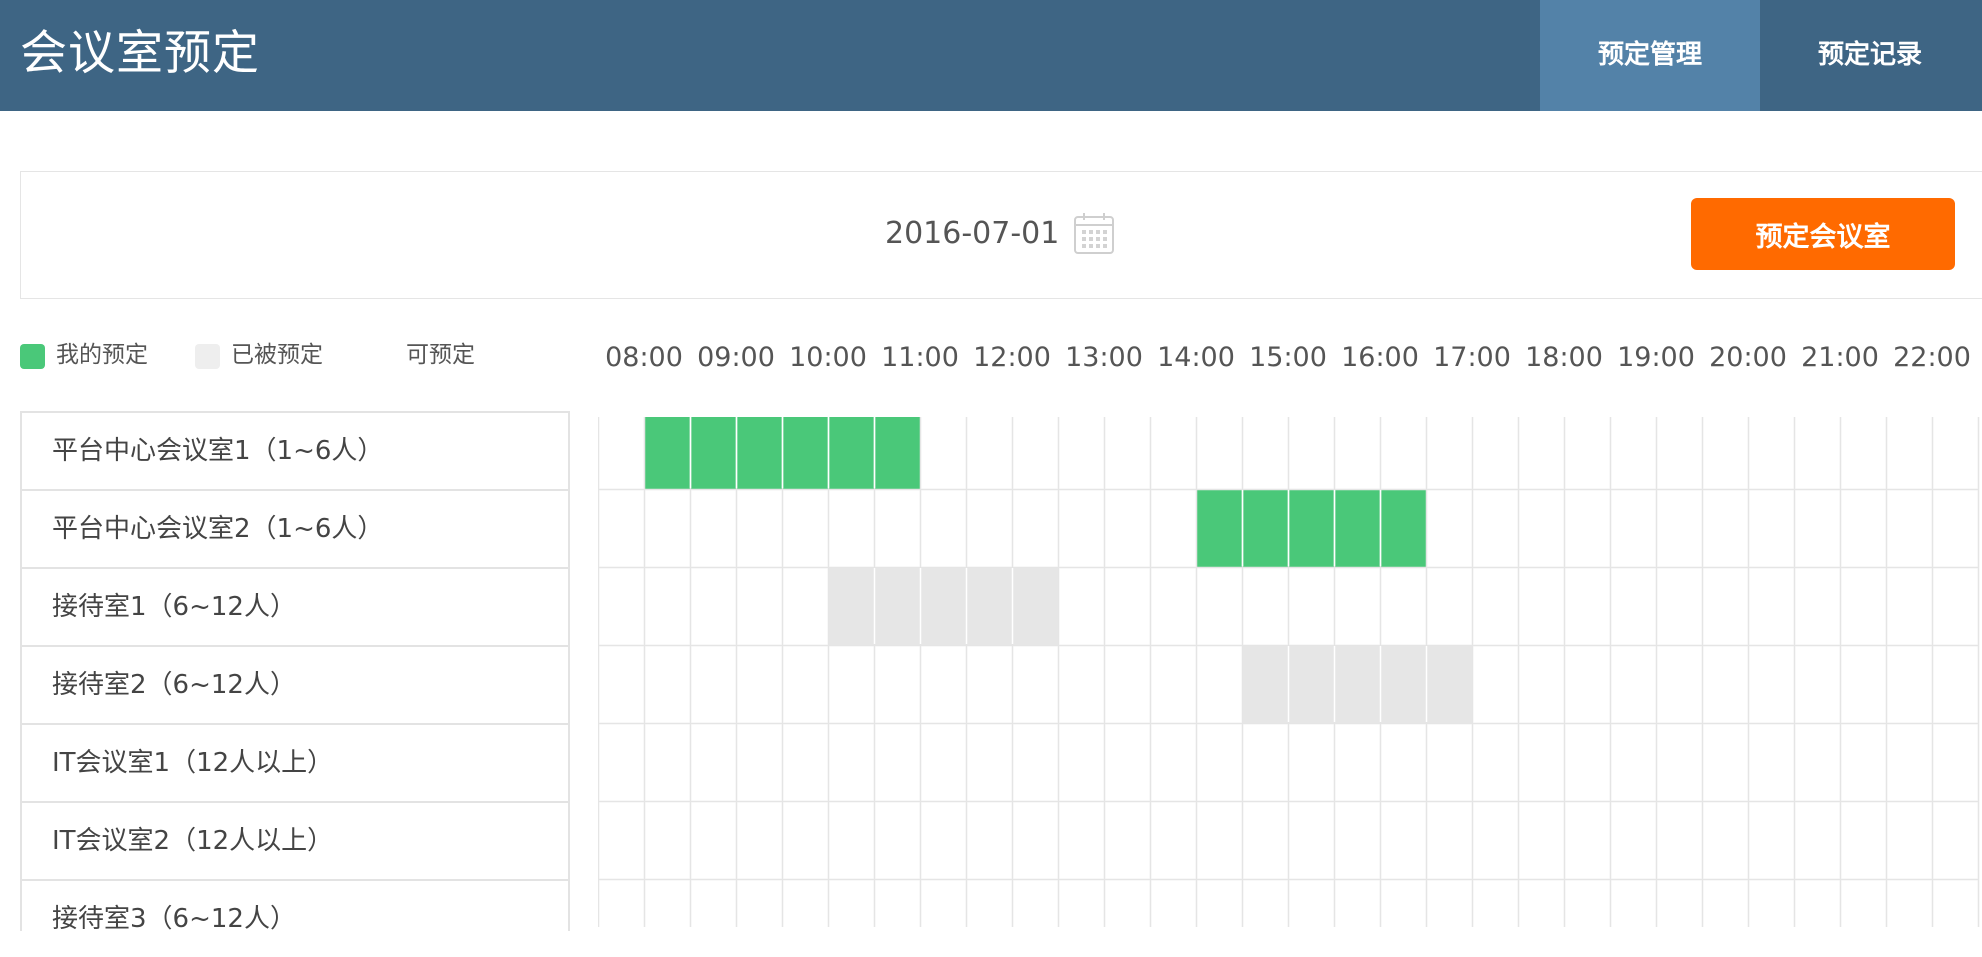  Describe the element at coordinates (972, 234) in the screenshot. I see `selected-date: 2016-07-01` at that location.